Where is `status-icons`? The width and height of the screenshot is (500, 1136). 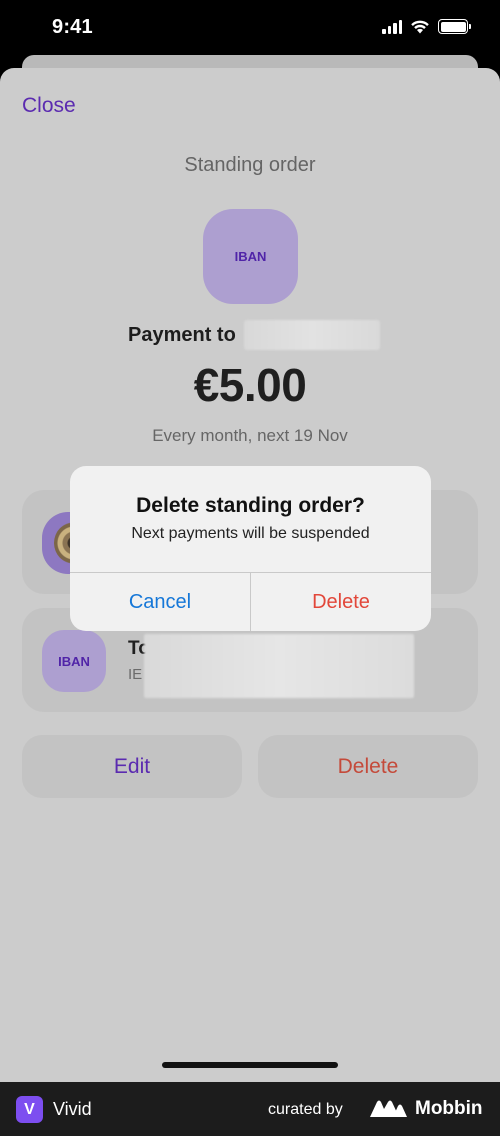
status-icons is located at coordinates (426, 26).